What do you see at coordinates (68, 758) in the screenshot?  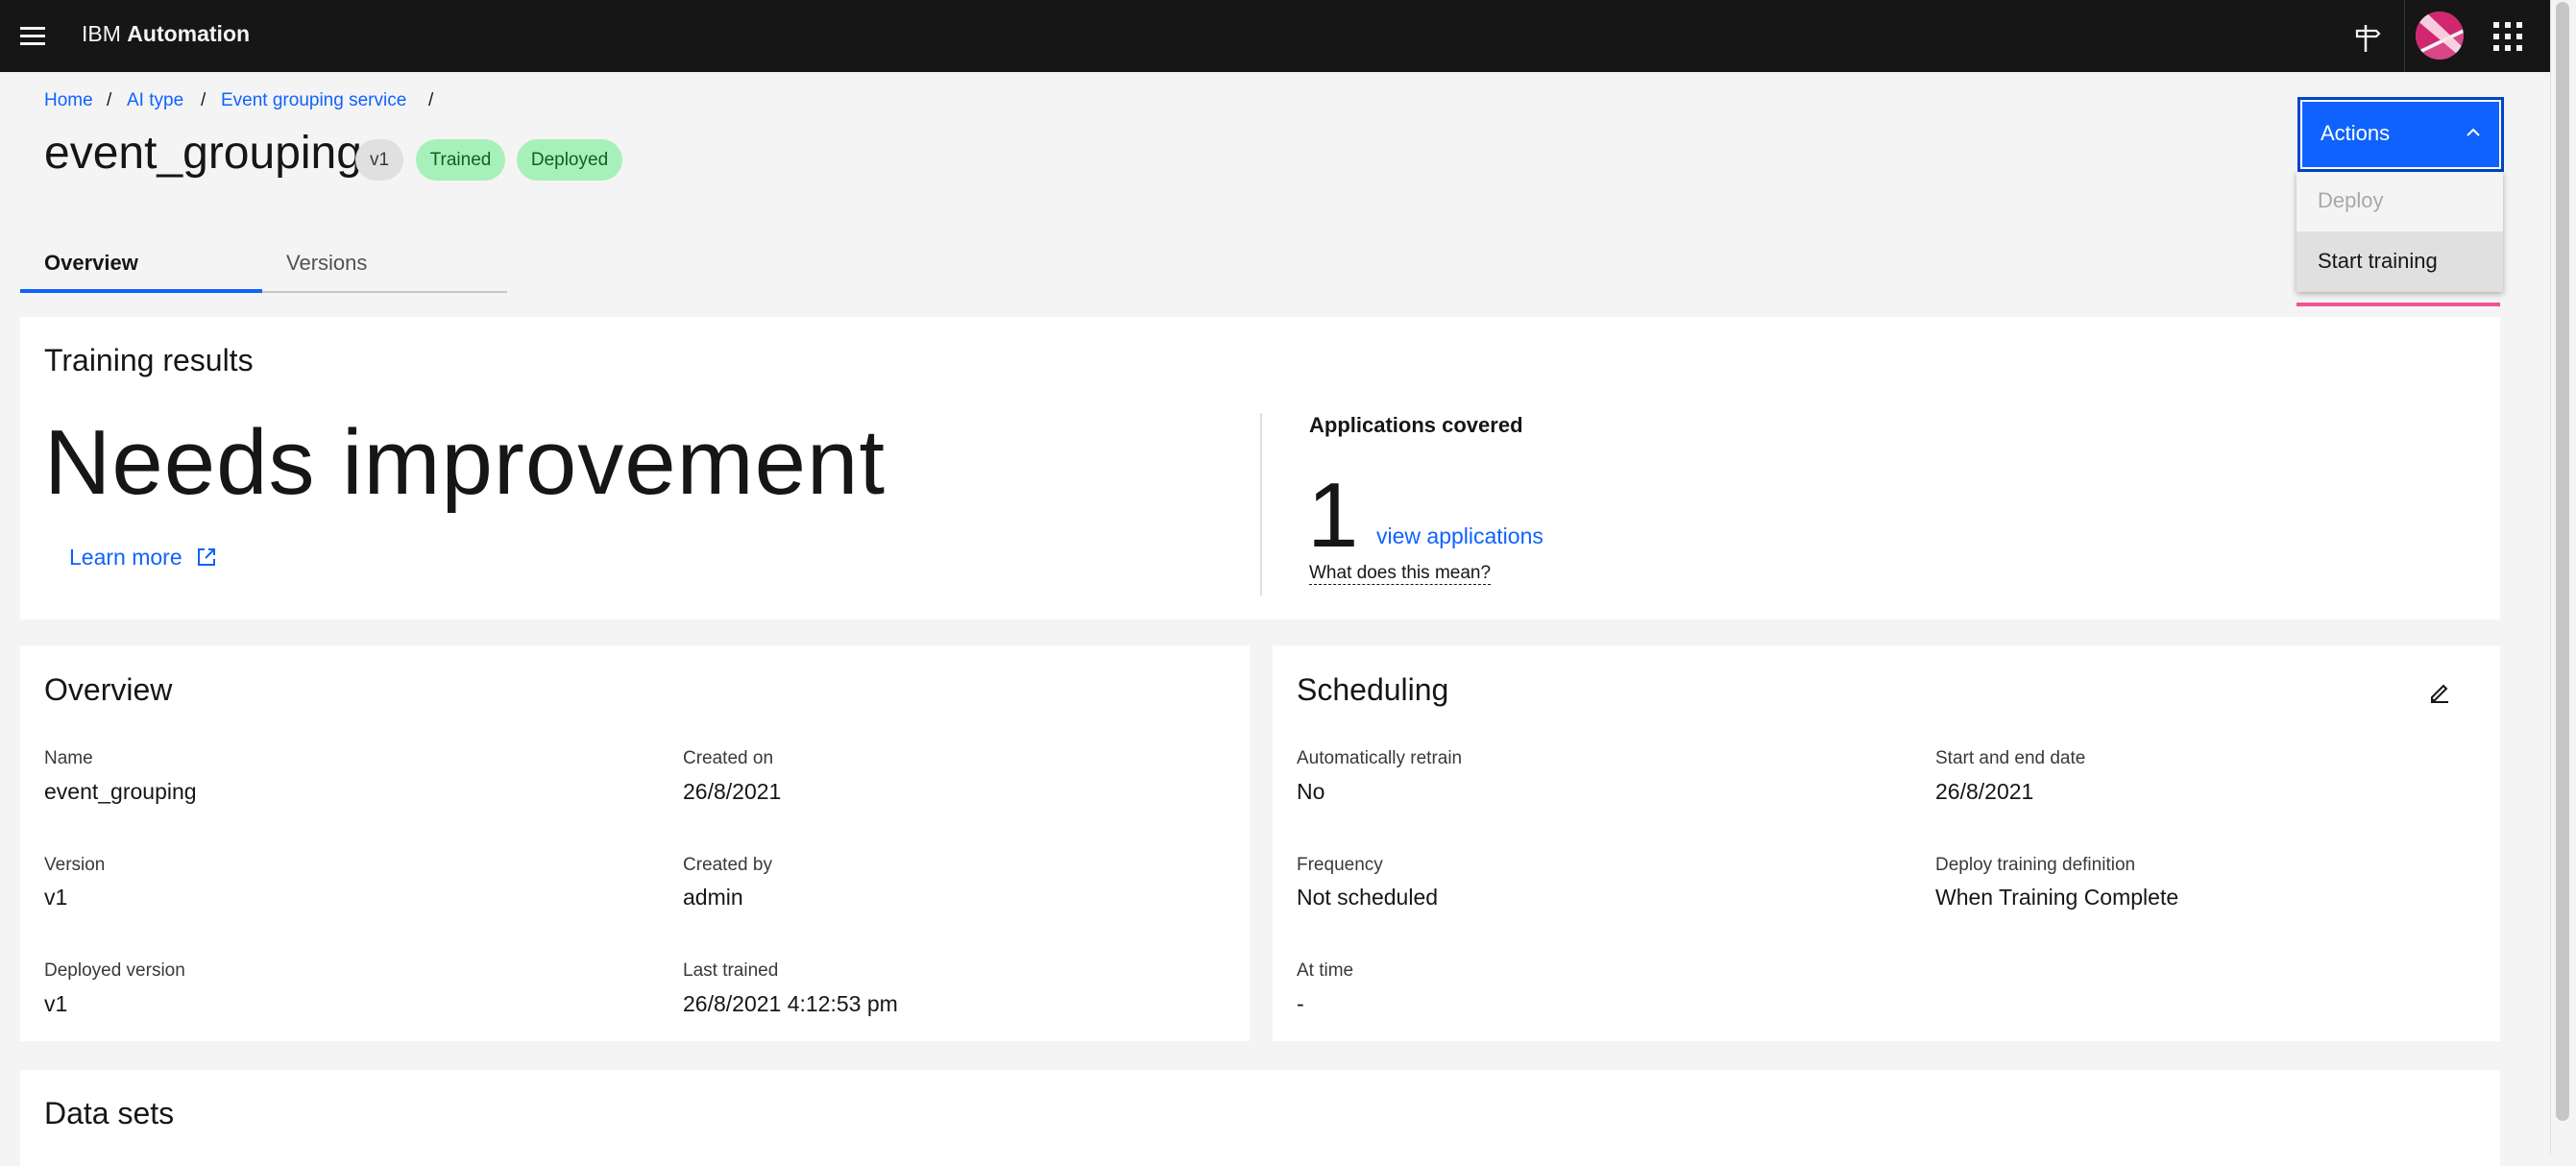 I see `name-label: Name` at bounding box center [68, 758].